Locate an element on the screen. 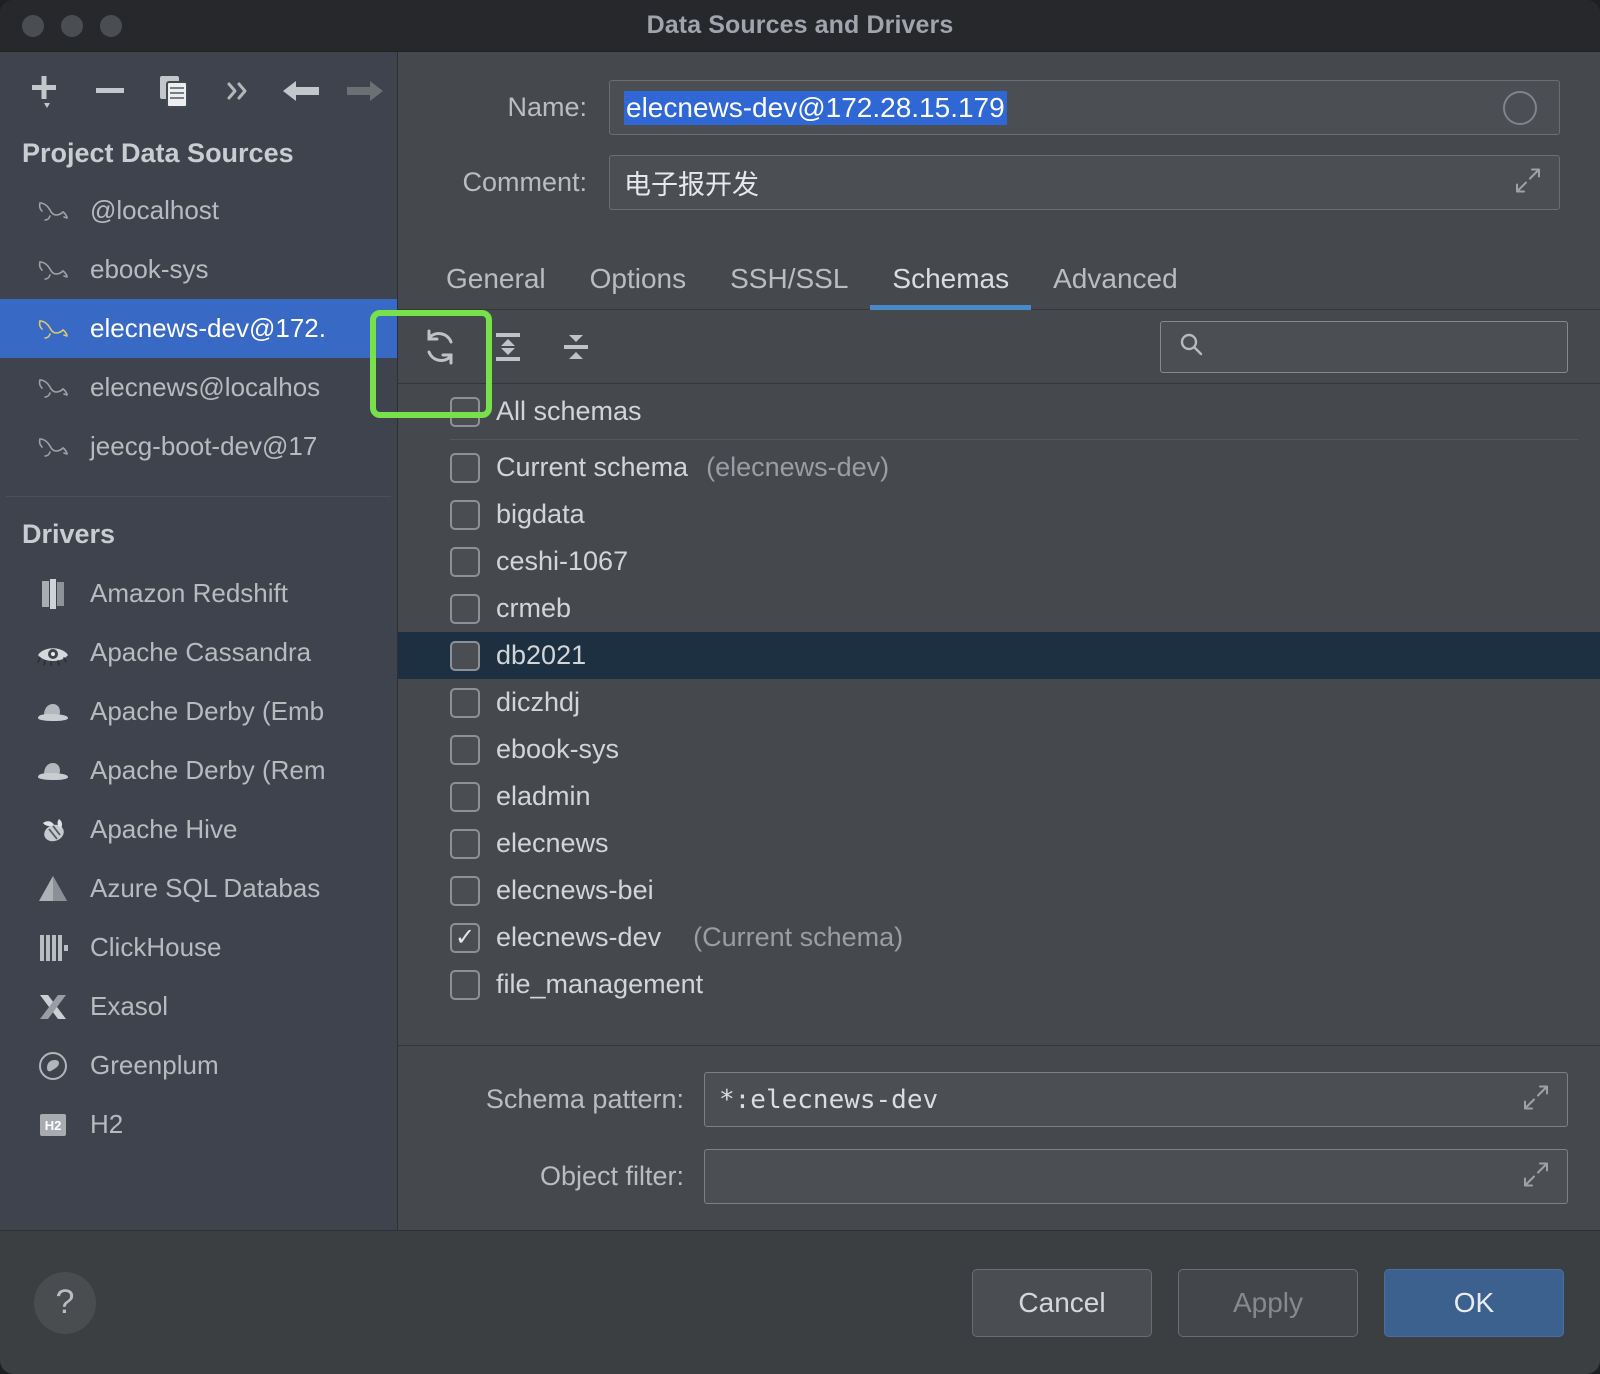 The width and height of the screenshot is (1600, 1374). tab-general: General is located at coordinates (496, 286).